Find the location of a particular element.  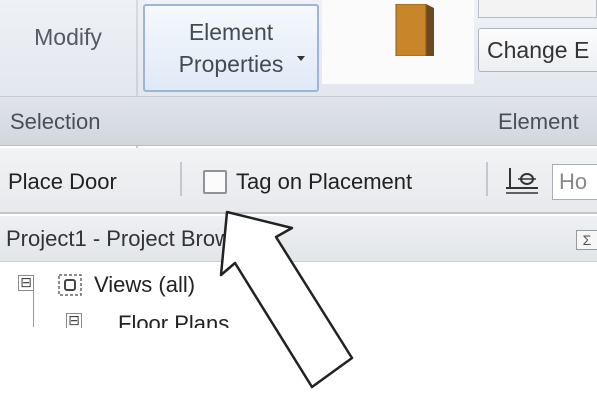

tree-connector is located at coordinates (33, 307).